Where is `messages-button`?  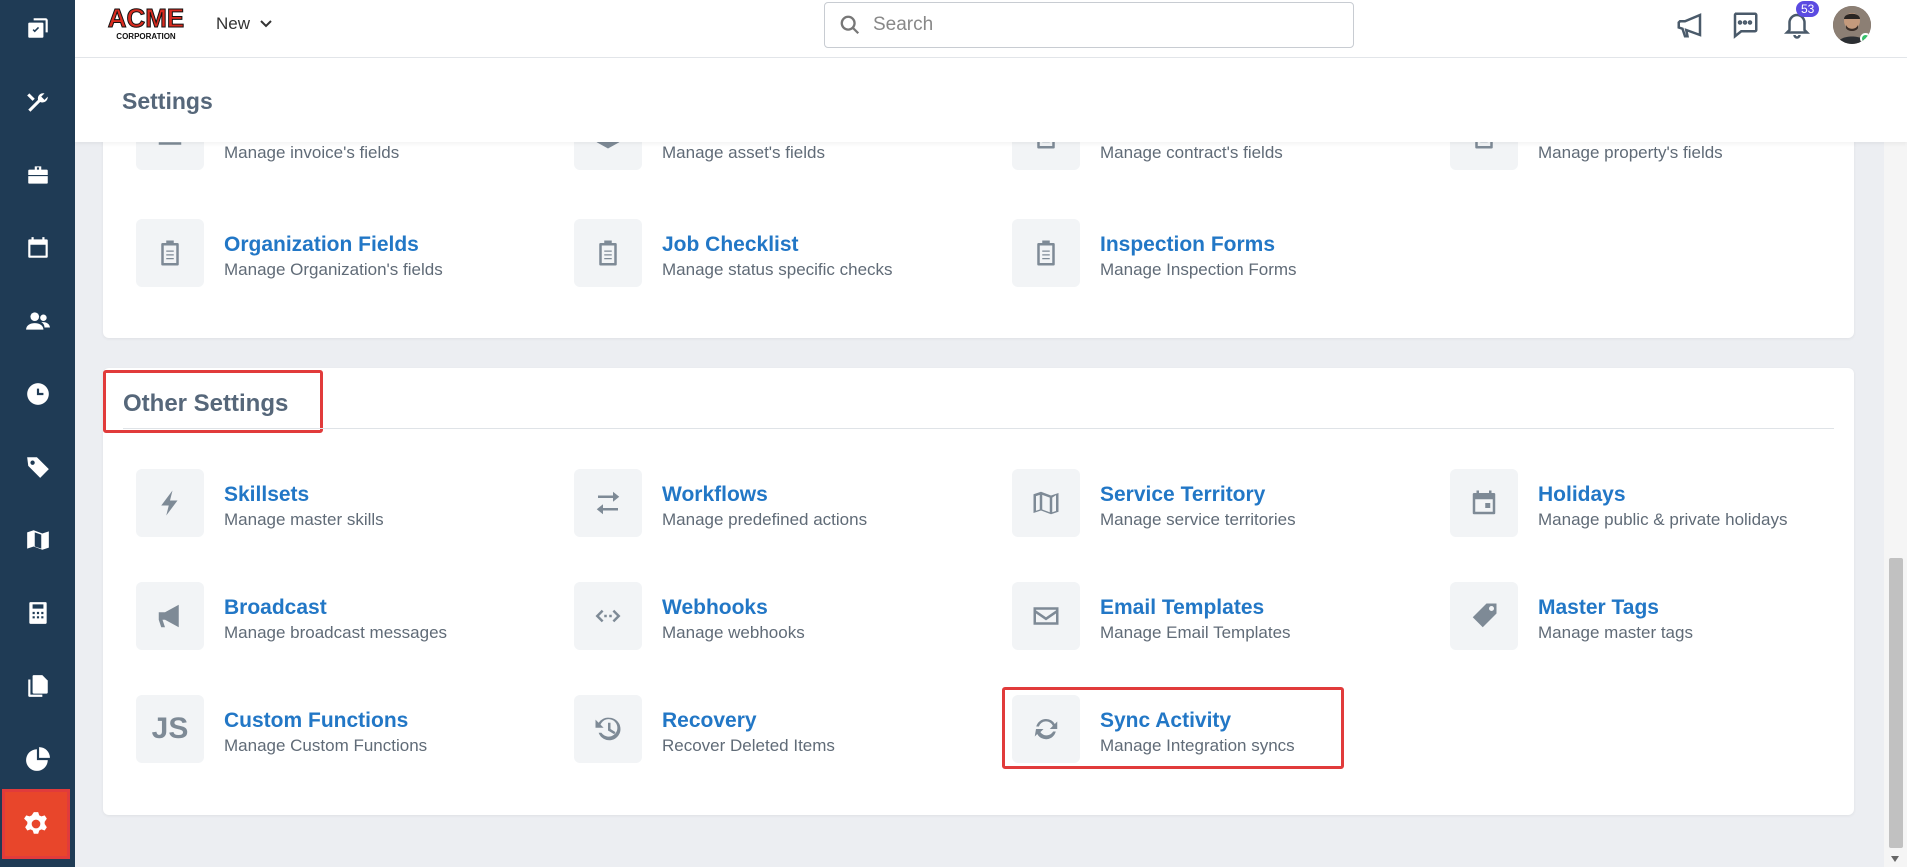
messages-button is located at coordinates (1745, 25).